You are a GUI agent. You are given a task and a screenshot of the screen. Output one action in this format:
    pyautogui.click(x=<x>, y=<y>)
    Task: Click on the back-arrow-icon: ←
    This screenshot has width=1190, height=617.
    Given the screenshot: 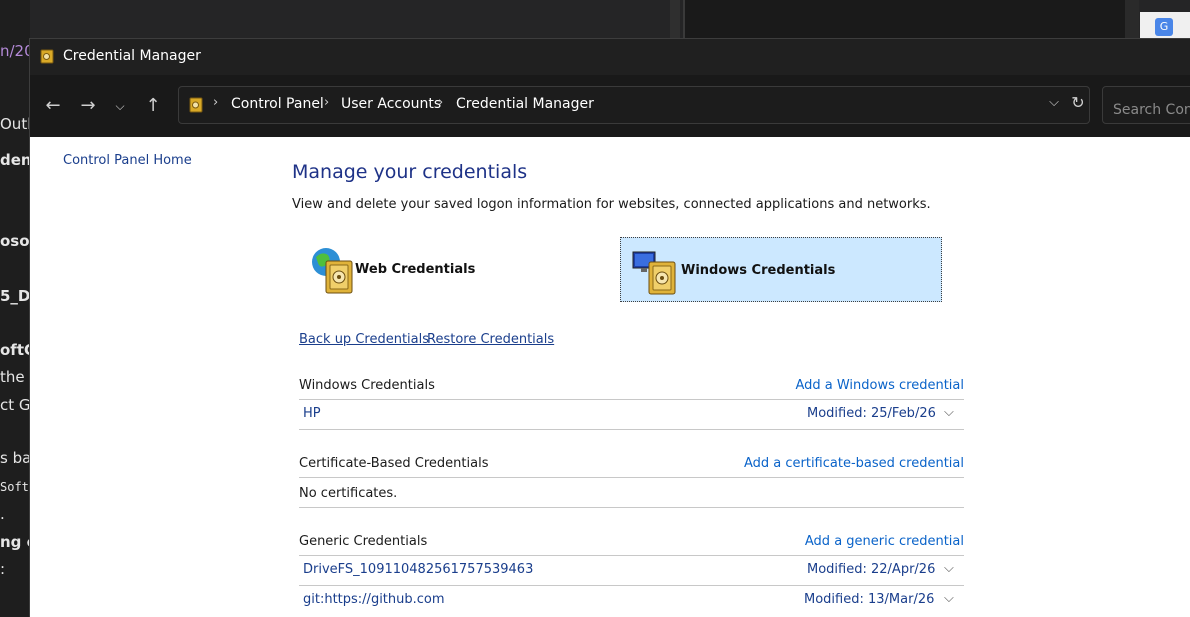 What is the action you would take?
    pyautogui.click(x=53, y=106)
    